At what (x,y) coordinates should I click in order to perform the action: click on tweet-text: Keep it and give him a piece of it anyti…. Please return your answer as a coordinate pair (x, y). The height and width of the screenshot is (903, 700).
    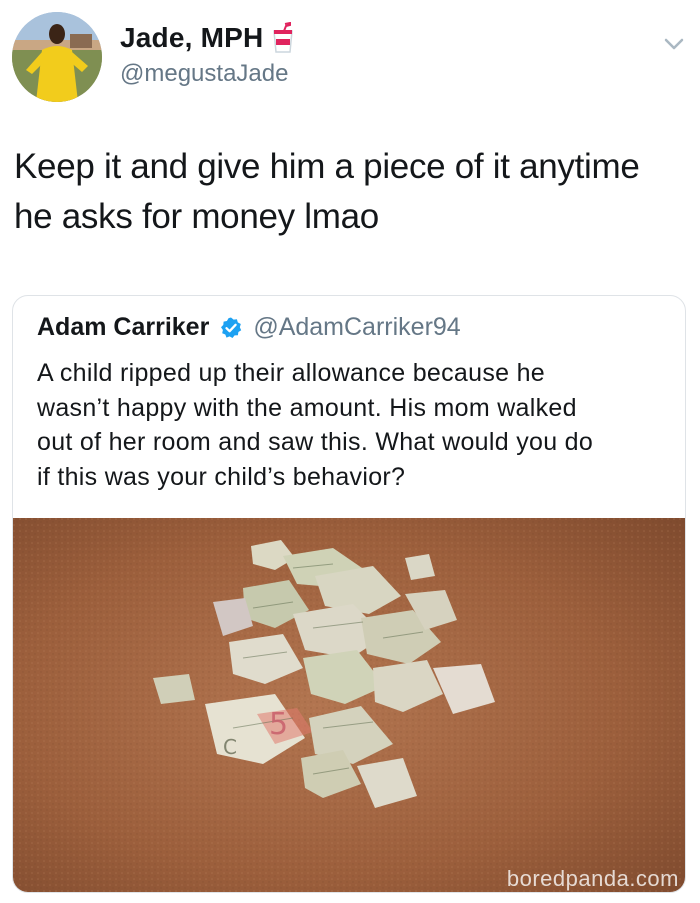
    Looking at the image, I should click on (352, 192).